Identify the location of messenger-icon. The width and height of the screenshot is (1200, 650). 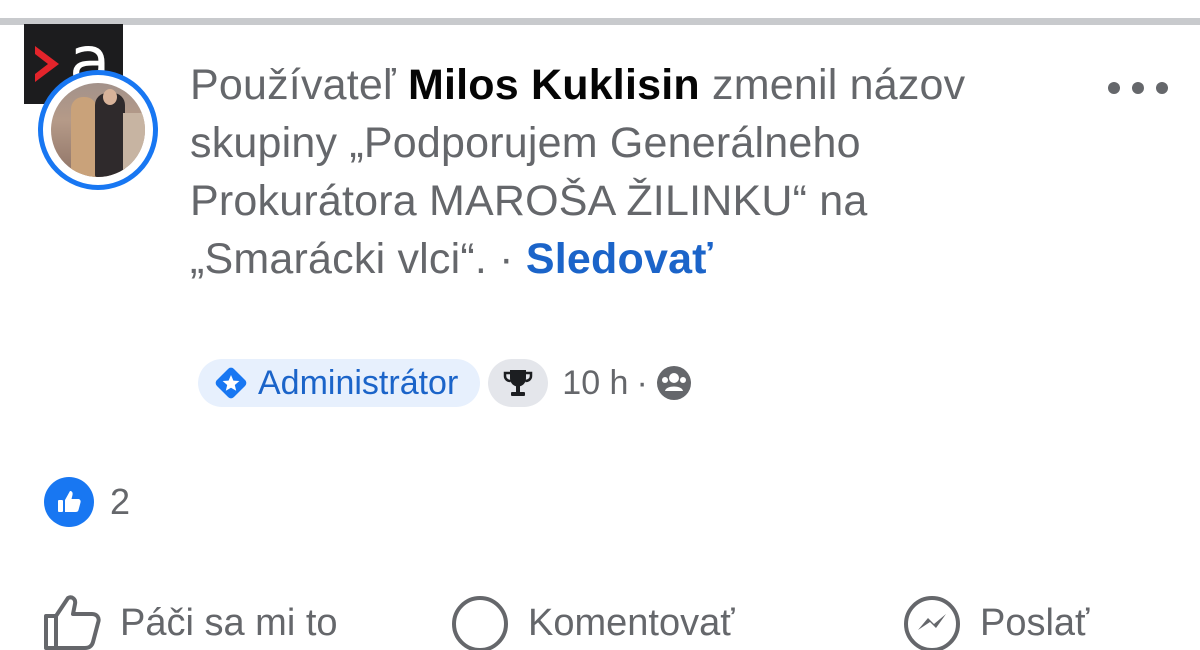
(932, 623).